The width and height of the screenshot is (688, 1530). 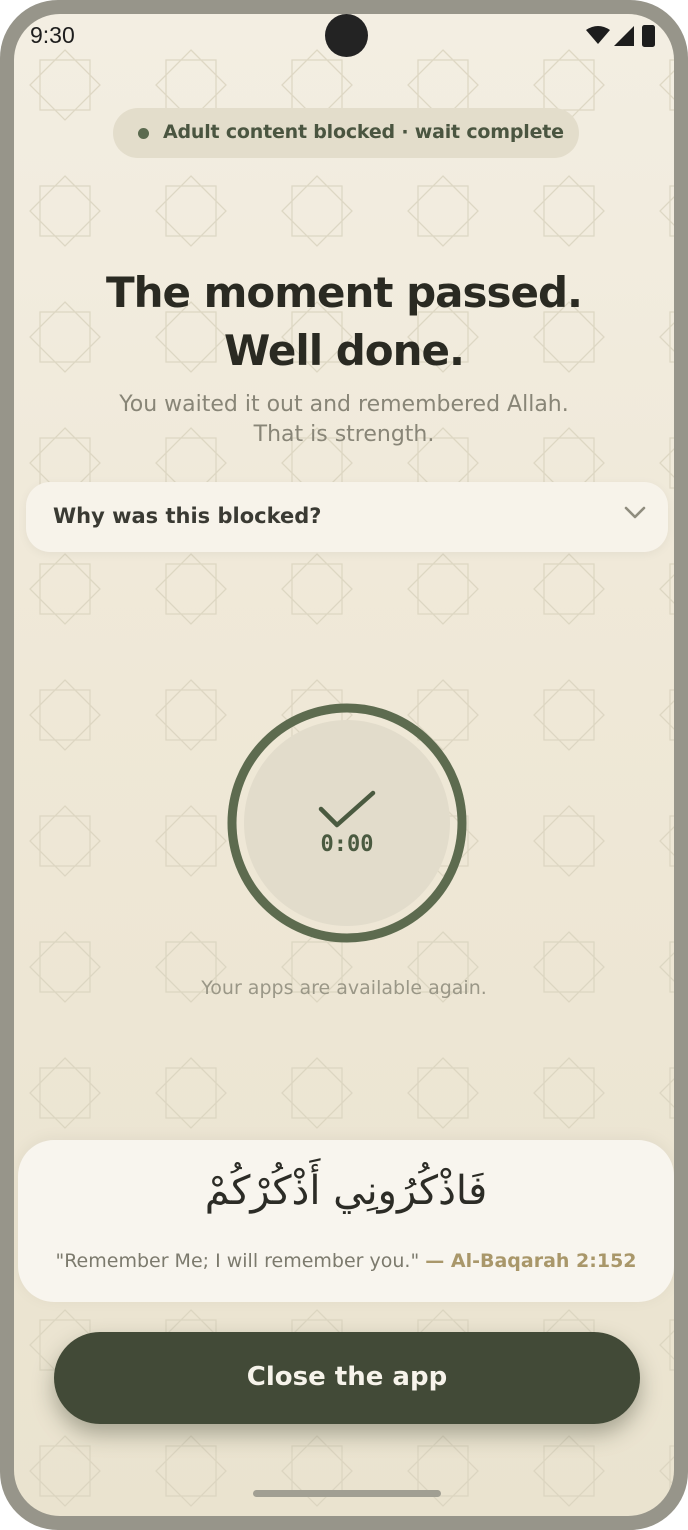 What do you see at coordinates (347, 809) in the screenshot?
I see `check-icon` at bounding box center [347, 809].